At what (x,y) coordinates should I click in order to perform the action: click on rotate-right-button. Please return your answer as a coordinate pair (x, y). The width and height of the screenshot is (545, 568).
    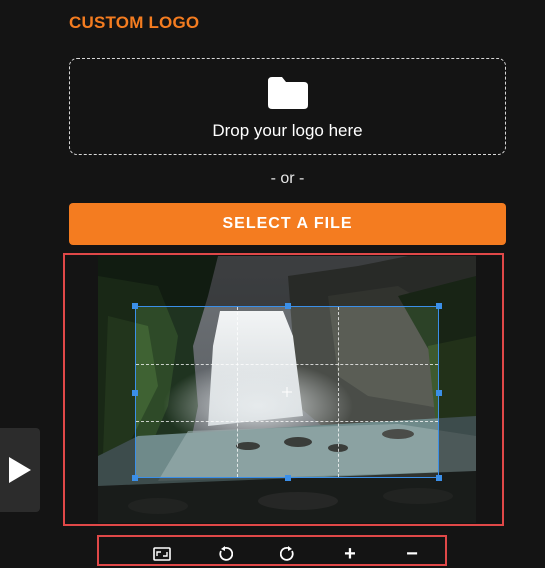
    Looking at the image, I should click on (288, 554).